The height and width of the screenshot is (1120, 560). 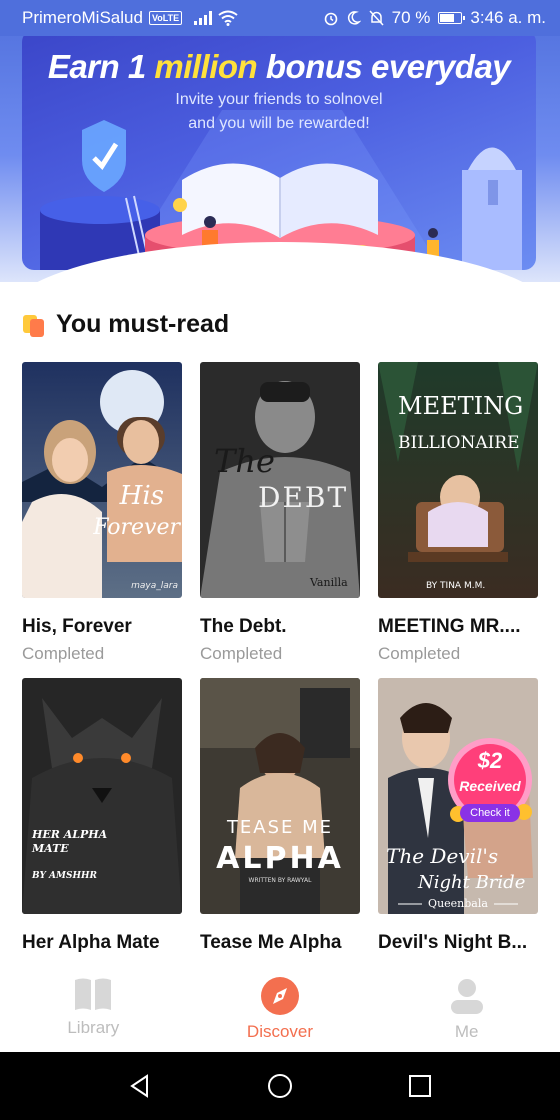 I want to click on banner-title-prefix: Earn 1, so click(x=96, y=66).